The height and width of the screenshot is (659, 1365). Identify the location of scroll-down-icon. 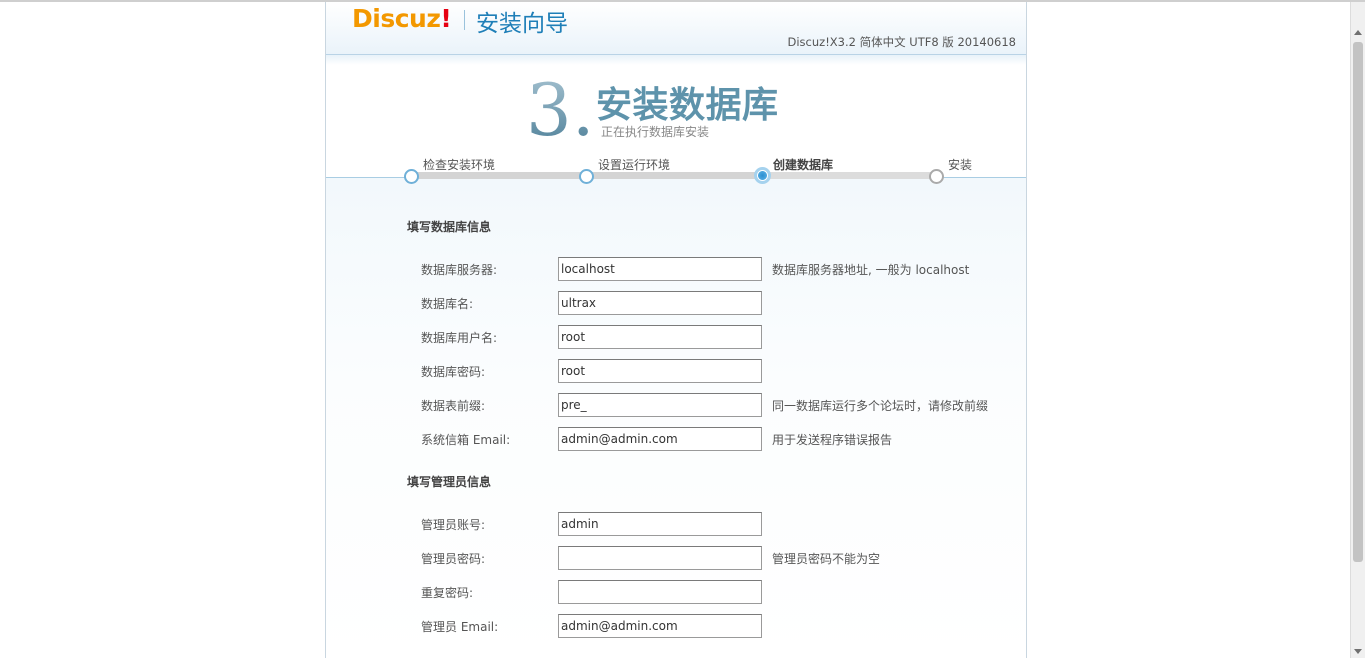
(1358, 651).